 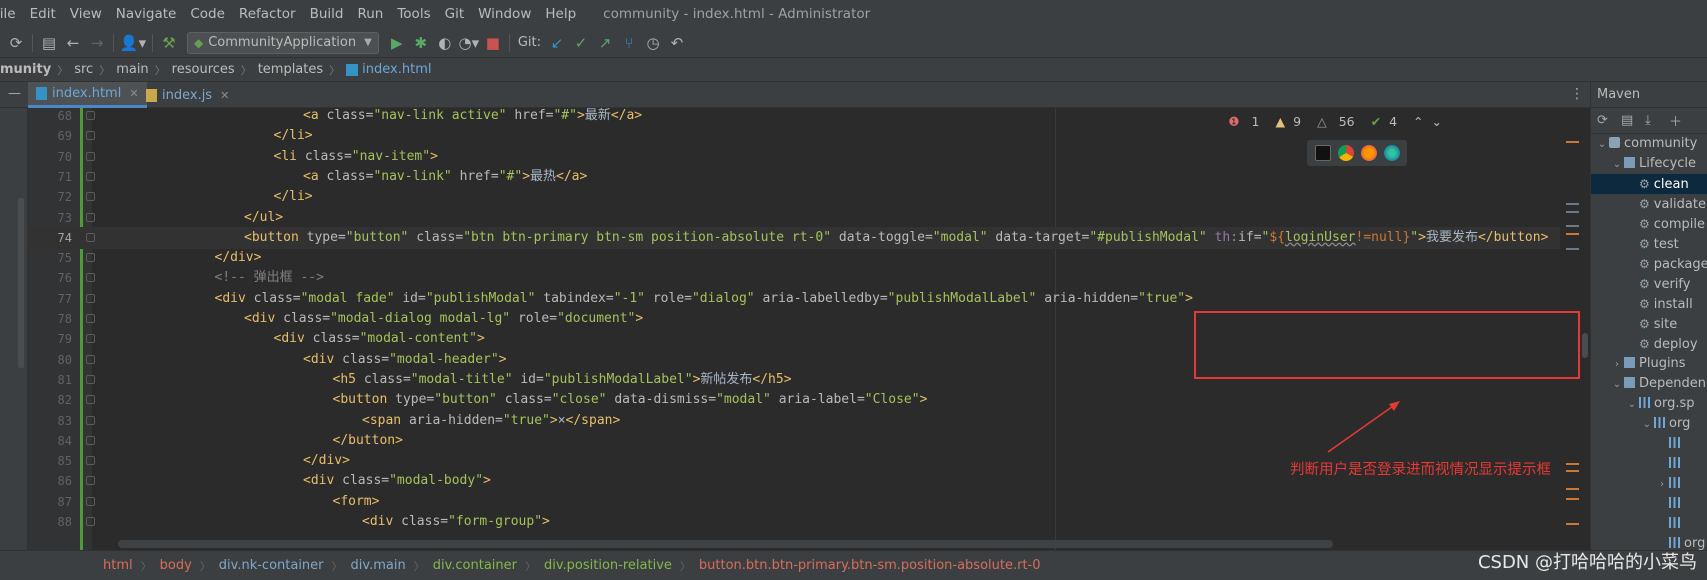 I want to click on menu-git: Git, so click(x=455, y=14).